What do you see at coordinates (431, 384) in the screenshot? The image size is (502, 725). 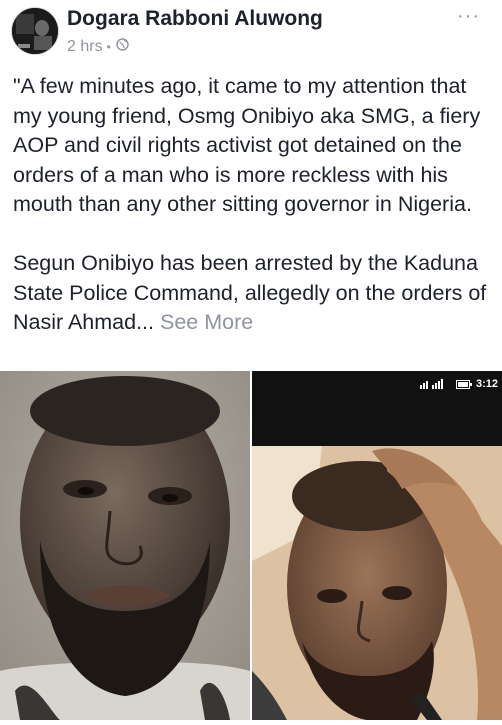 I see `signal-icon` at bounding box center [431, 384].